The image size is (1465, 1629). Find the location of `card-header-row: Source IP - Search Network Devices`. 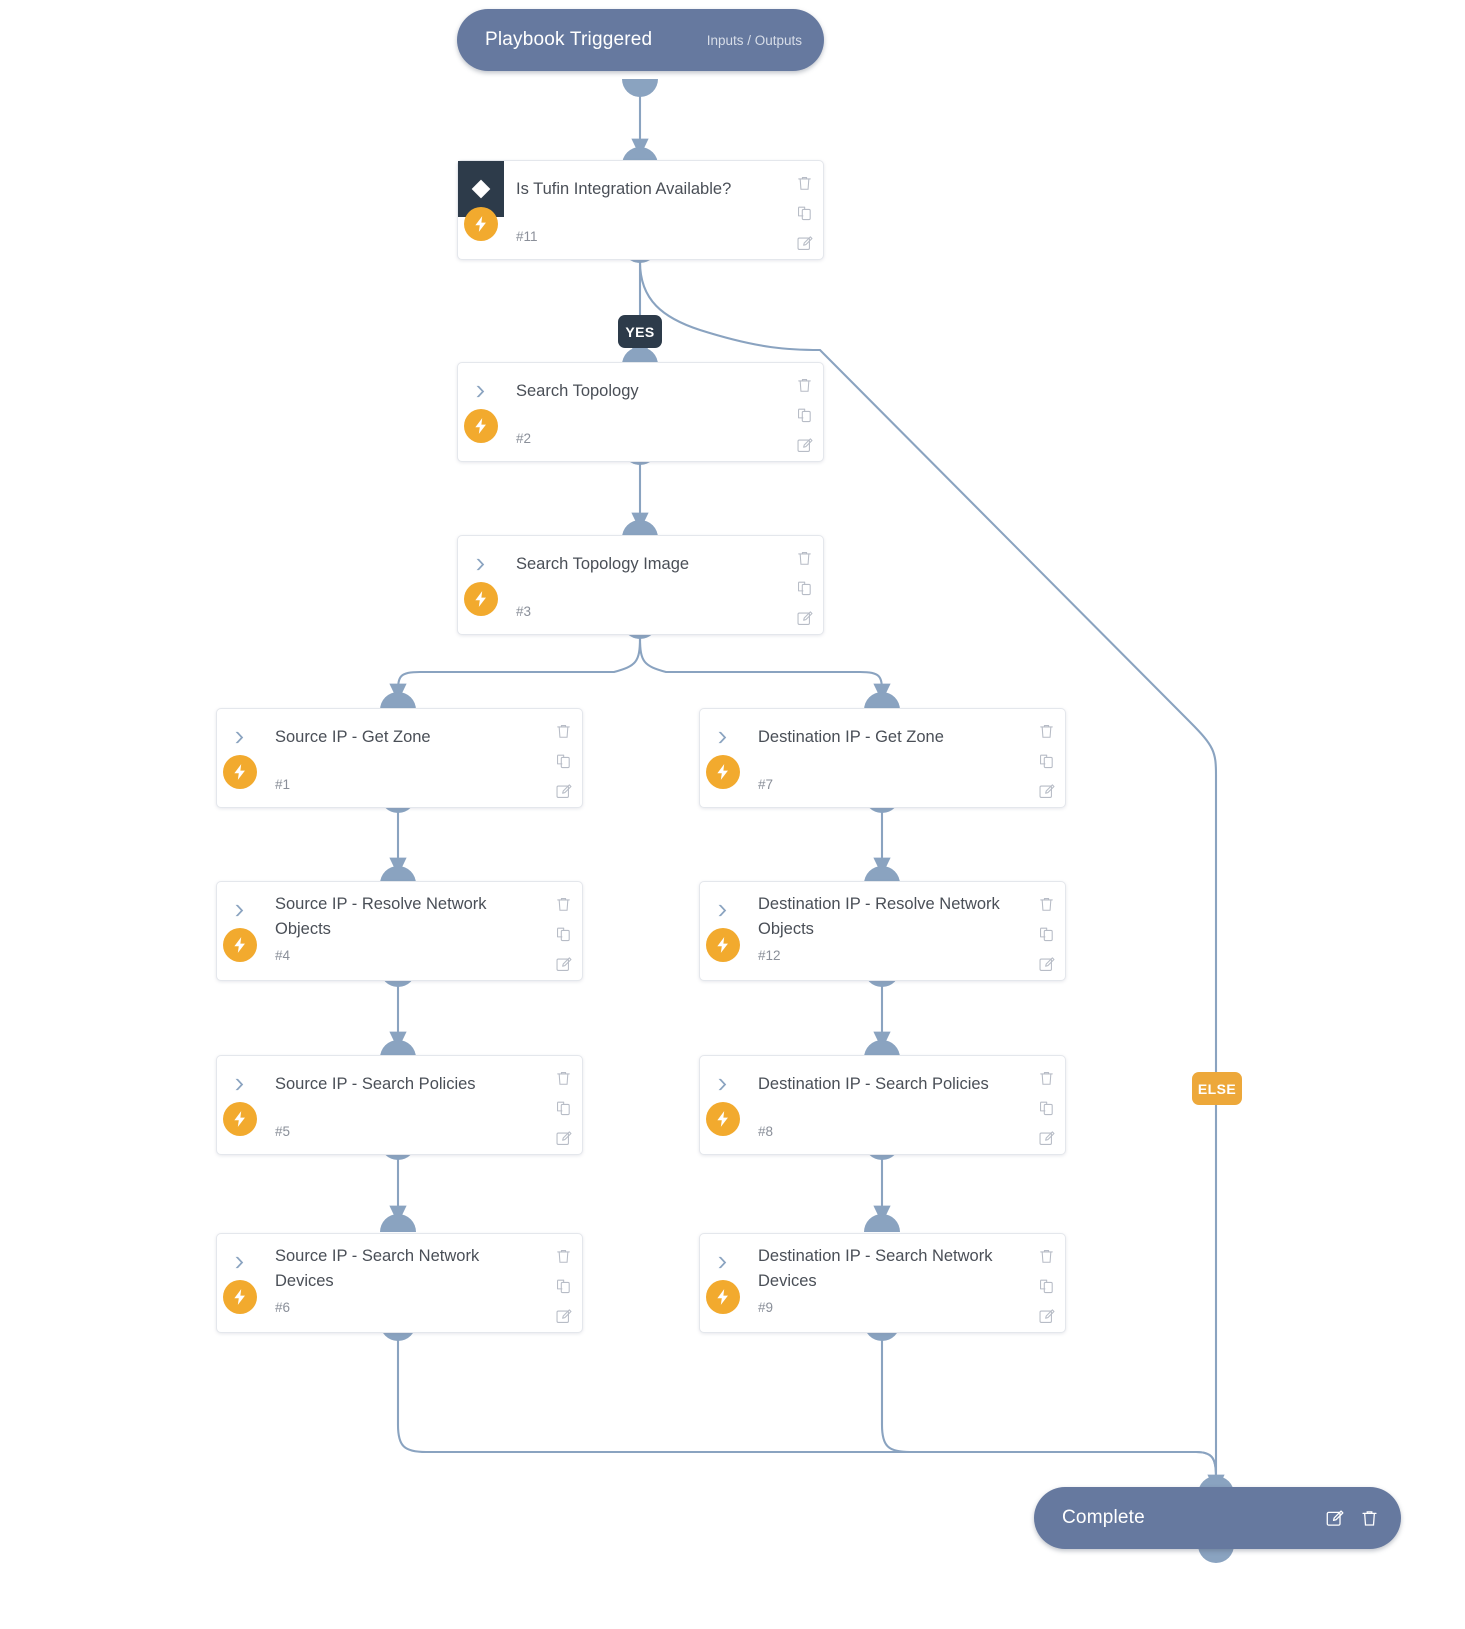

card-header-row: Source IP - Search Network Devices is located at coordinates (399, 1262).